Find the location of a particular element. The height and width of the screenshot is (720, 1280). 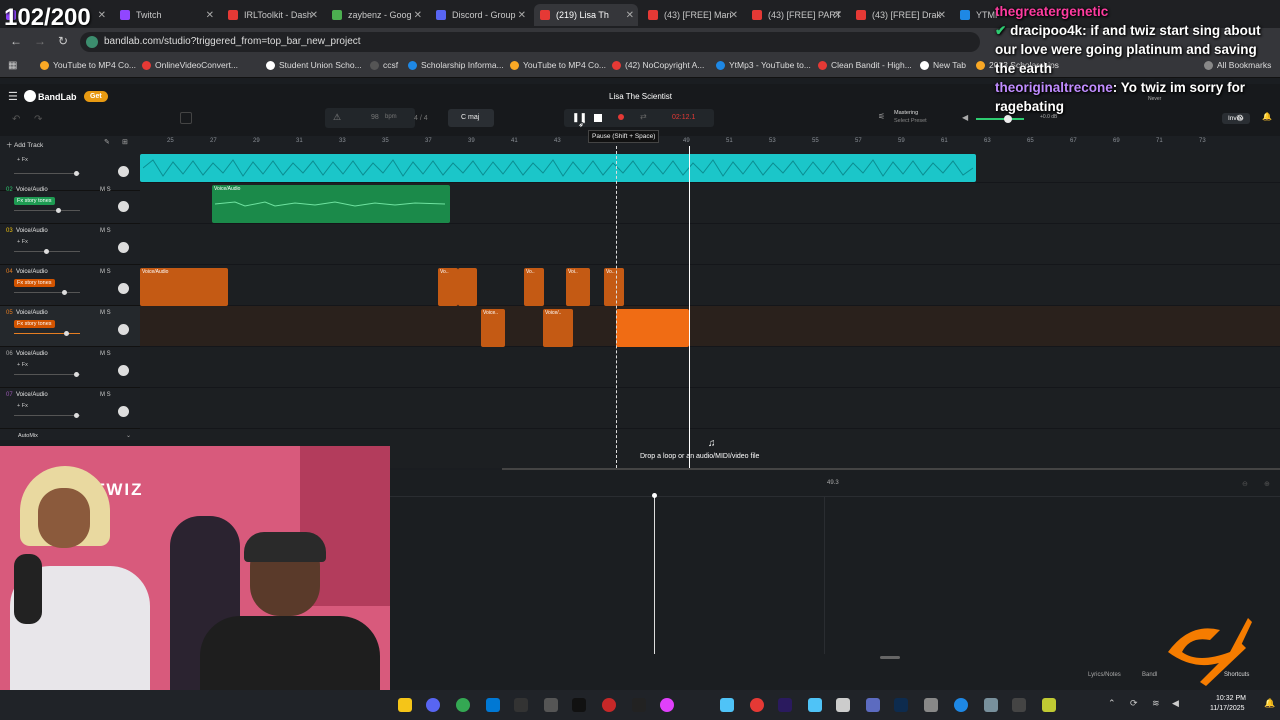

site-info-icon is located at coordinates (92, 42).